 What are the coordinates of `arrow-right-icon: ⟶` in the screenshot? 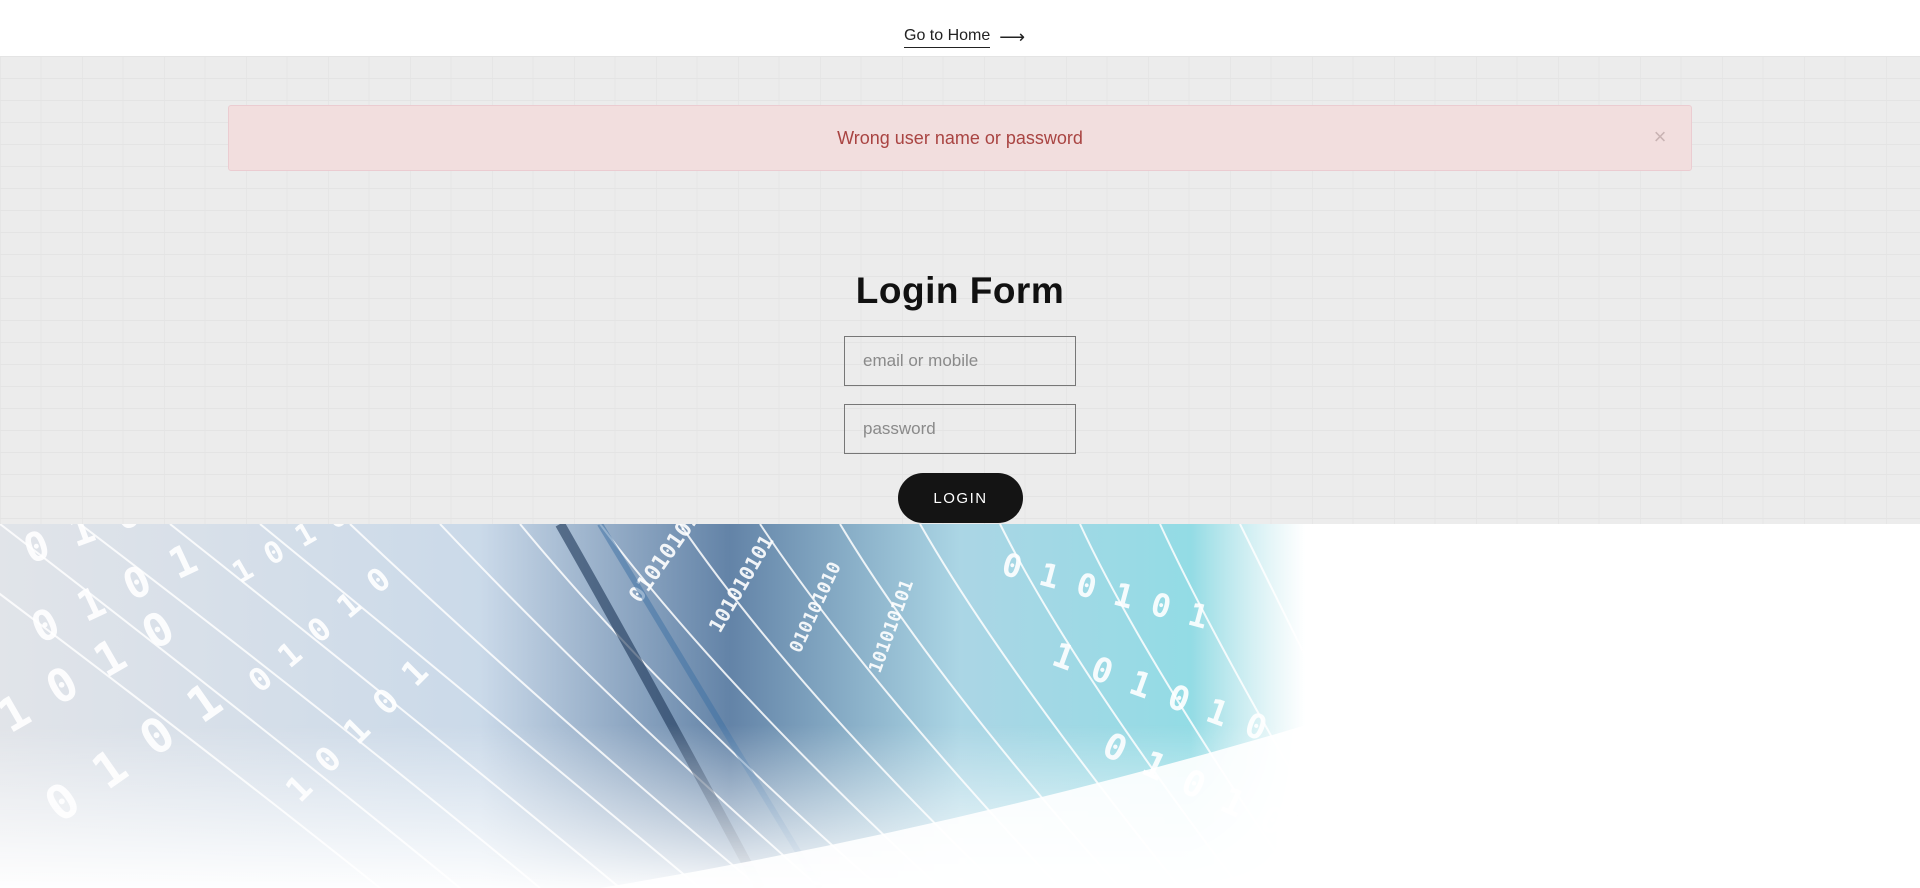 It's located at (1012, 37).